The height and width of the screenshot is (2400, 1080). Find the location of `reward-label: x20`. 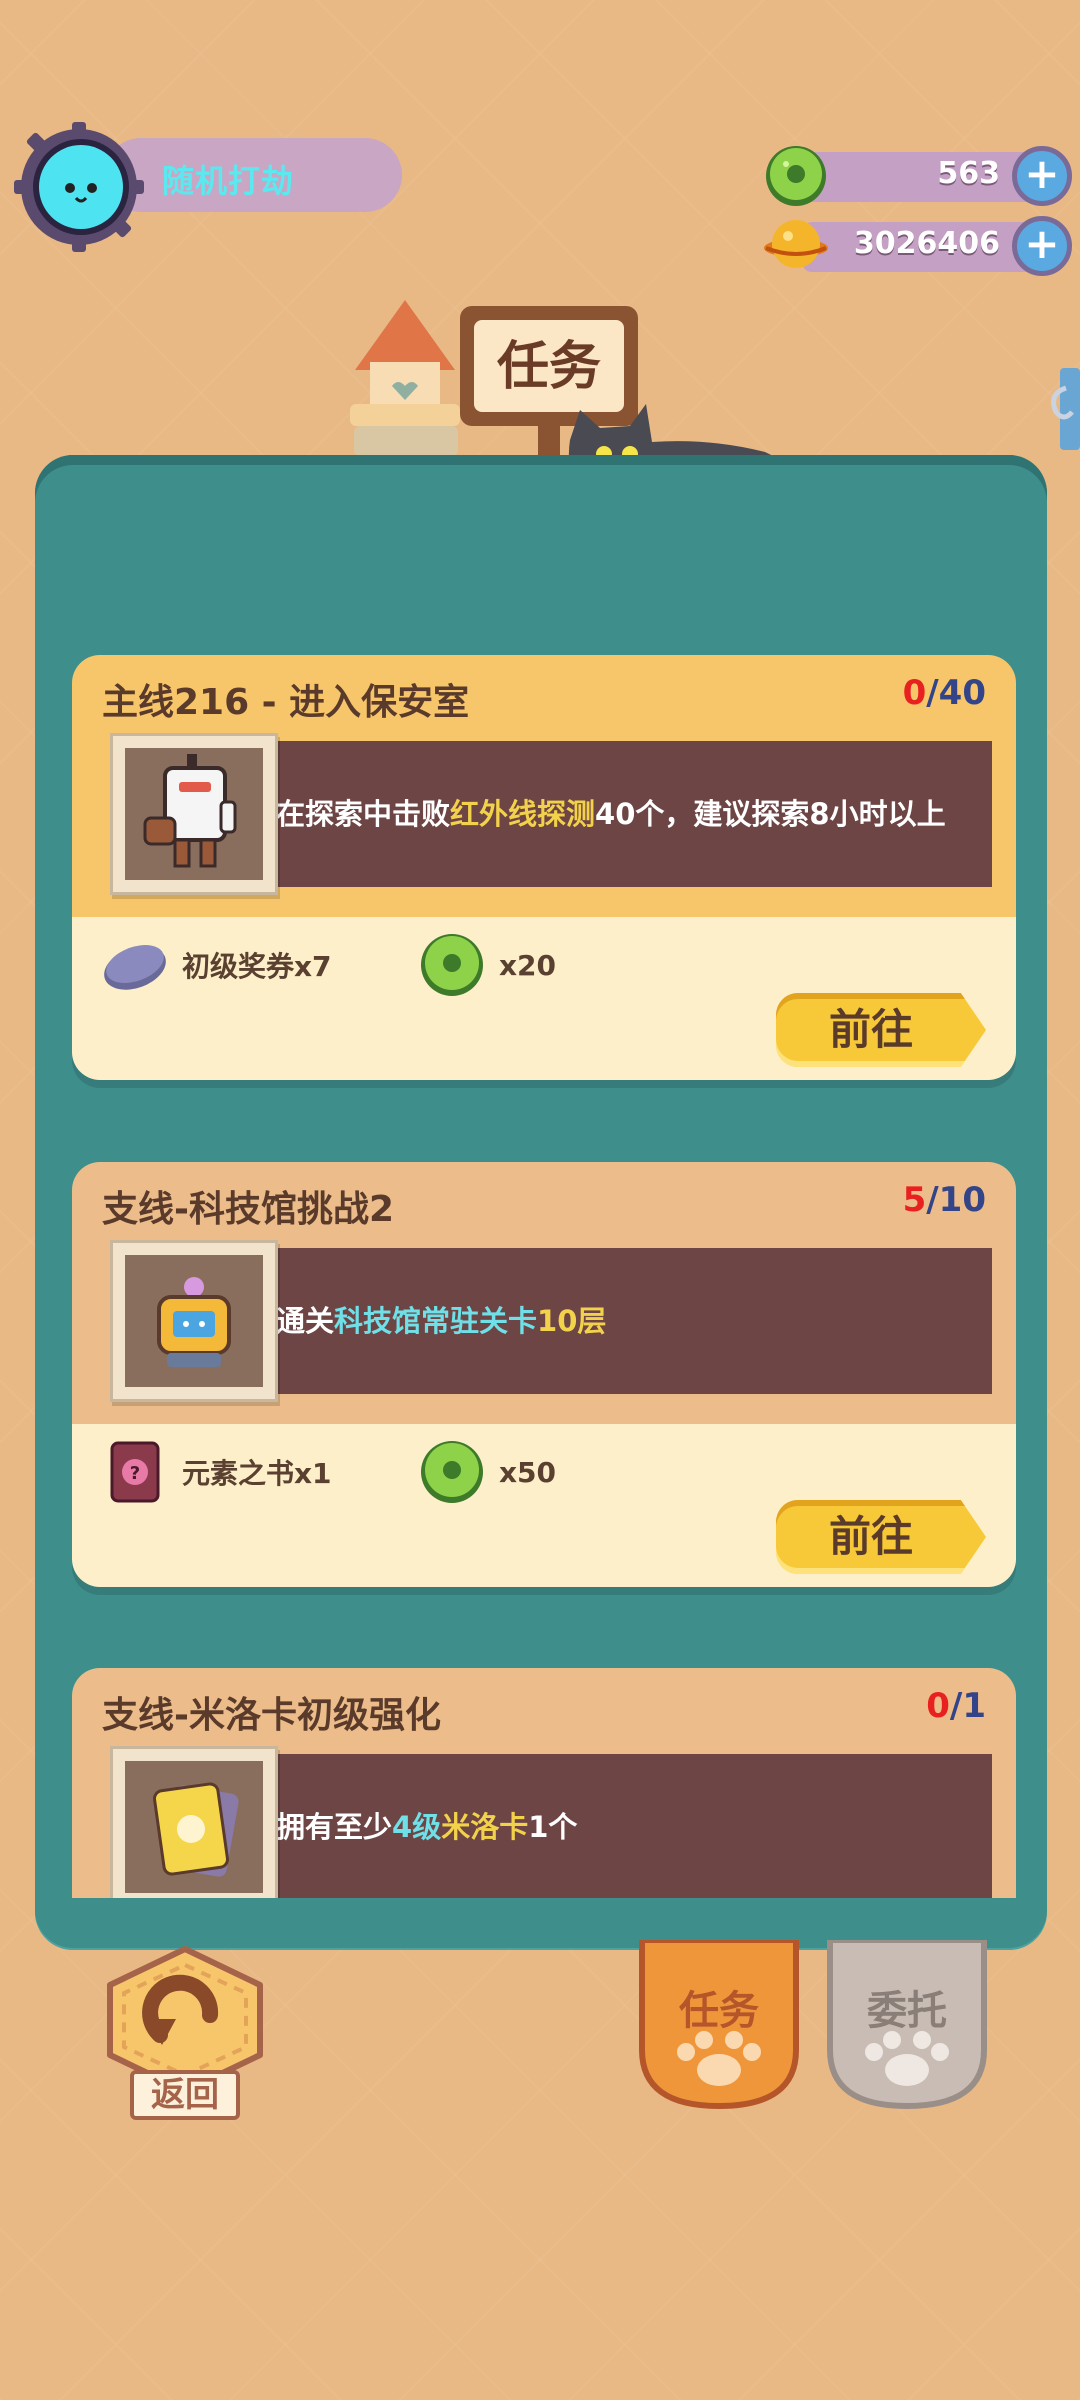

reward-label: x20 is located at coordinates (528, 965).